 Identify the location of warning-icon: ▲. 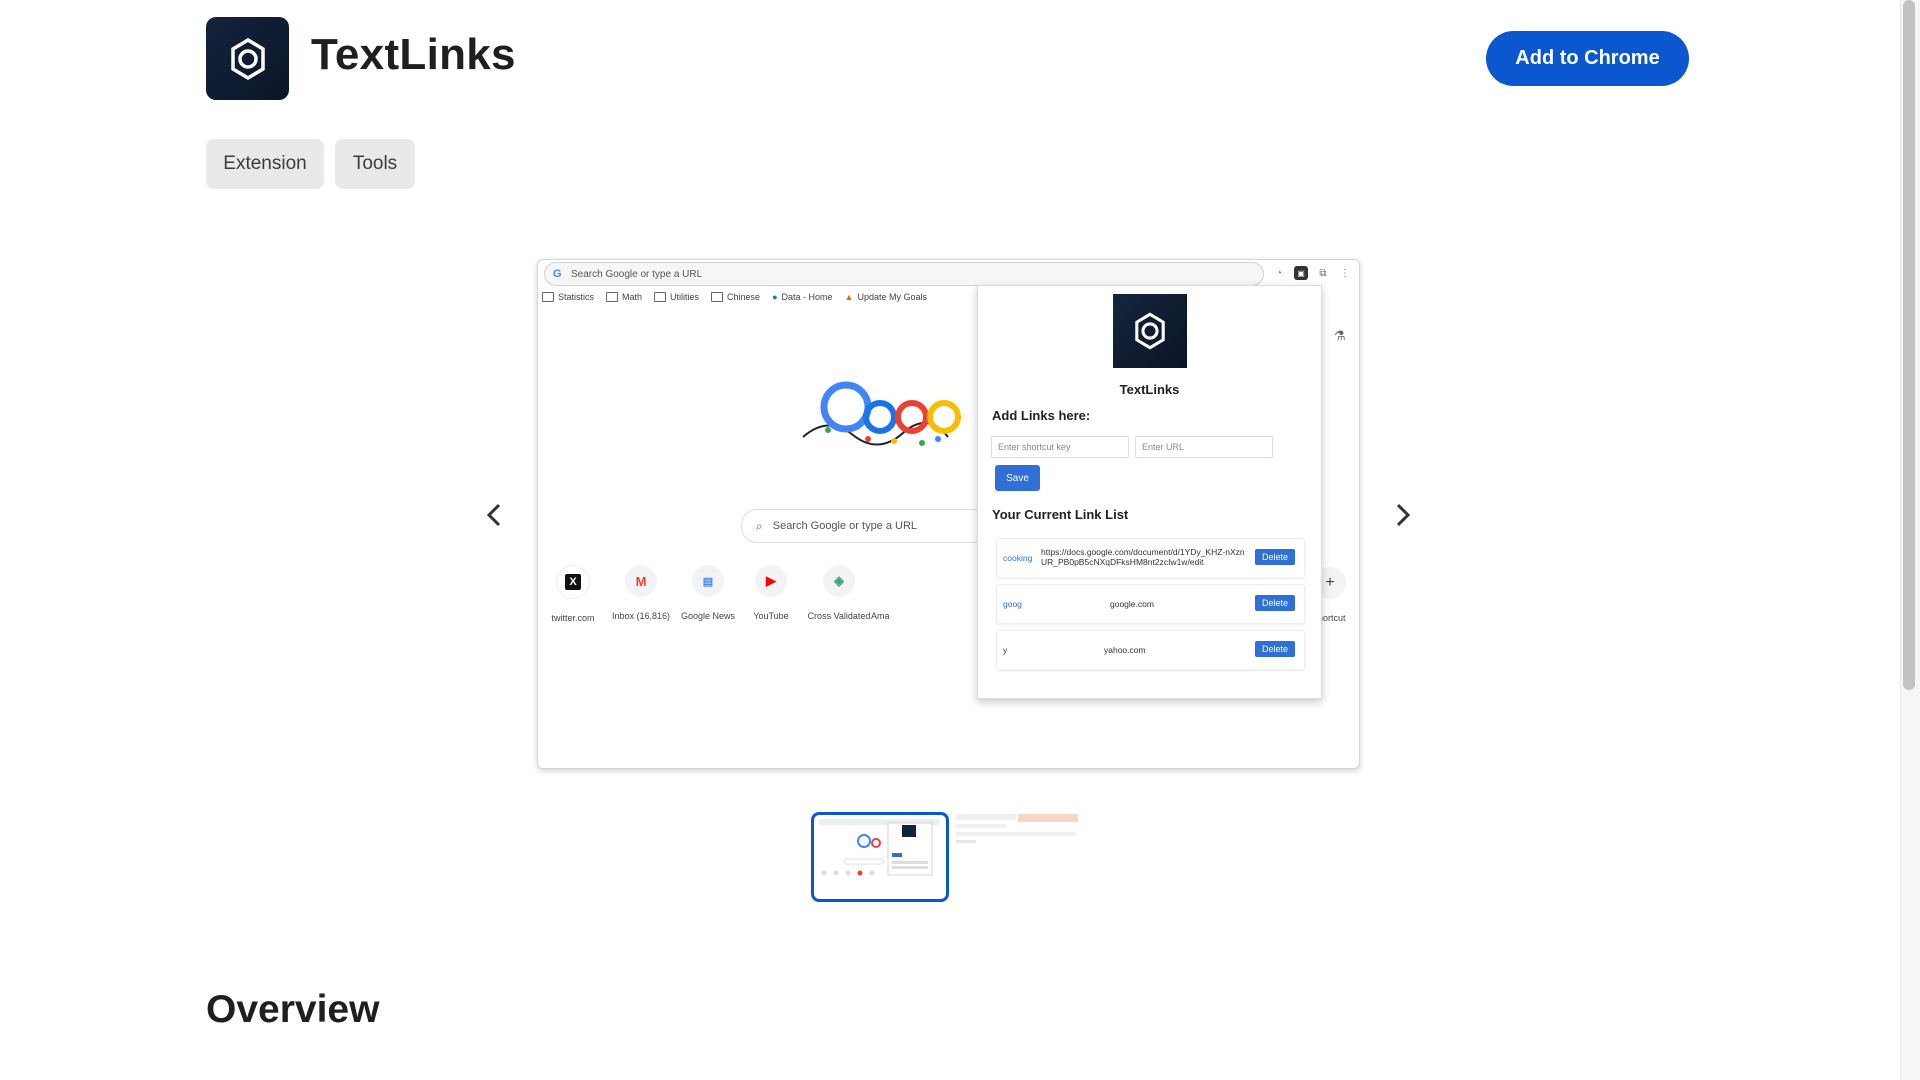
(849, 297).